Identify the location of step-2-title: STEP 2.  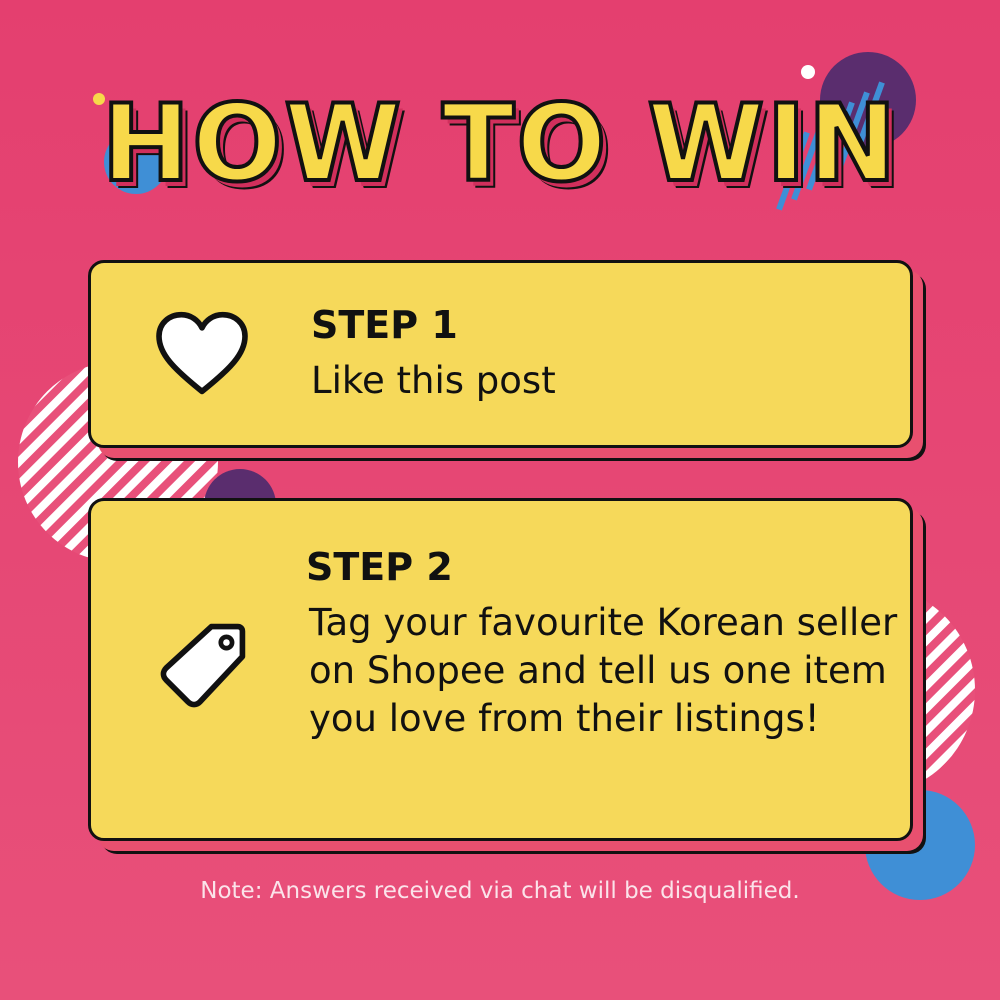
(379, 567).